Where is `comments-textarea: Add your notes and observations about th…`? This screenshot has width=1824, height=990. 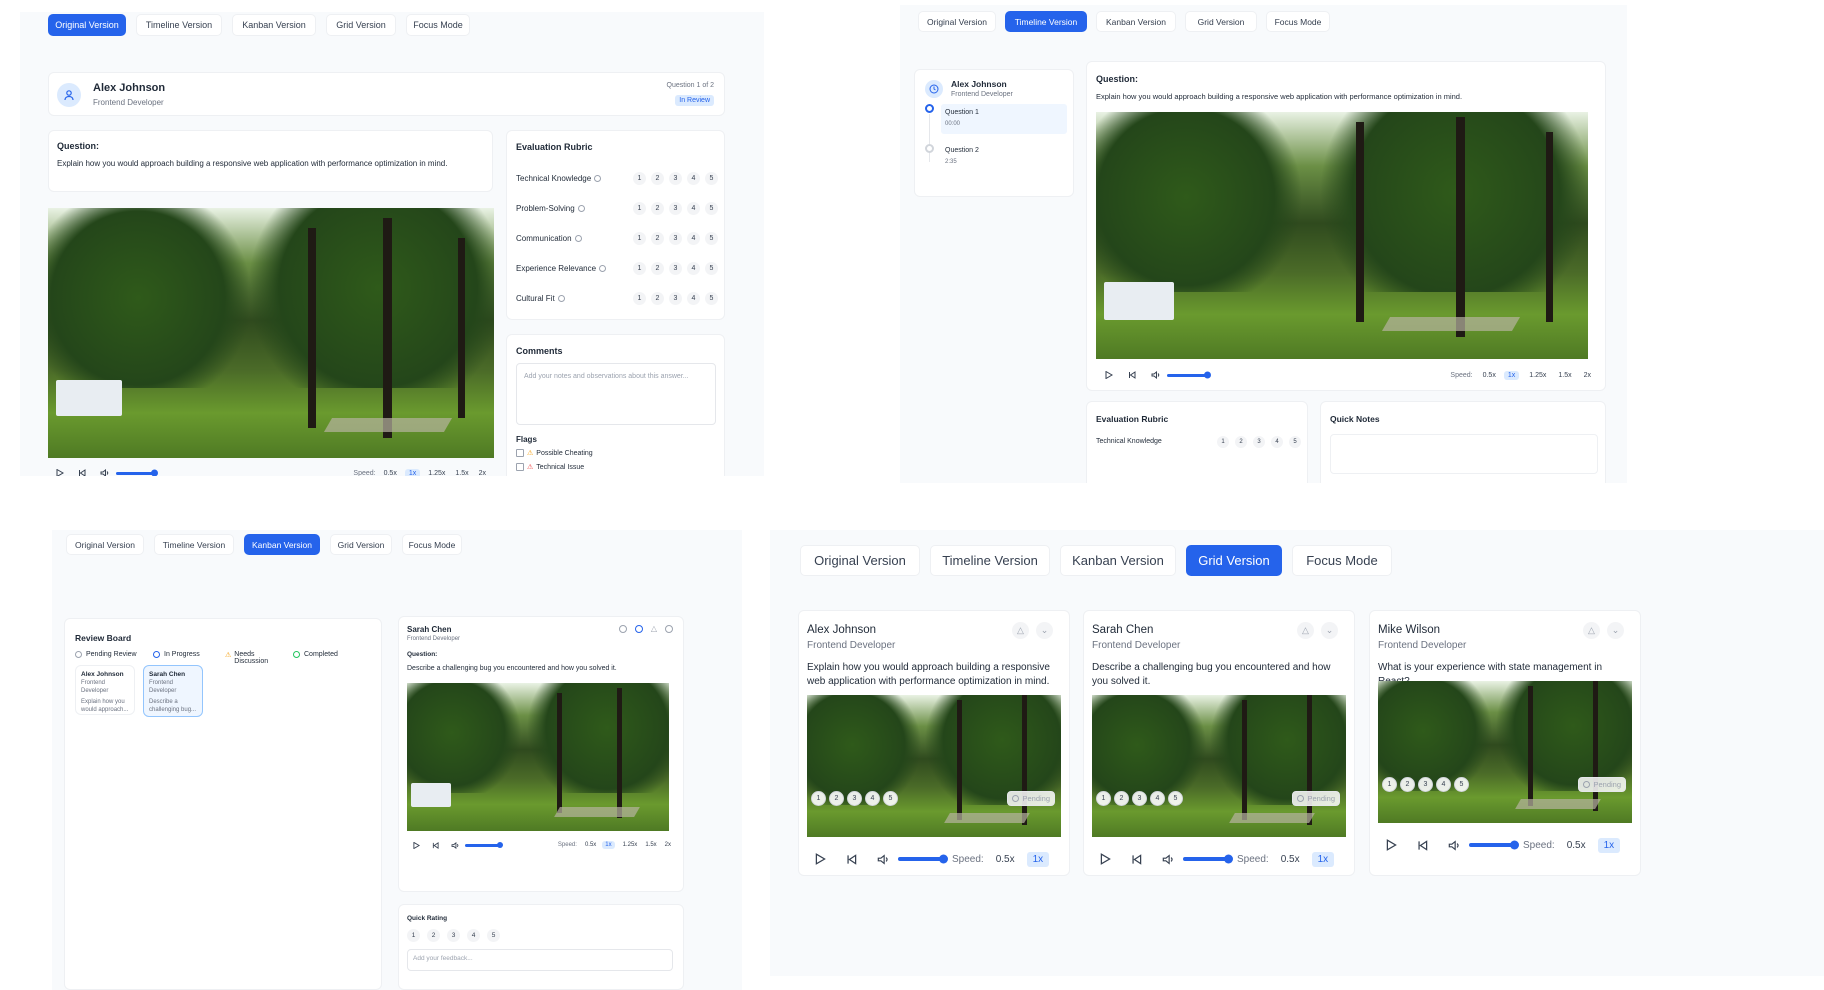
comments-textarea: Add your notes and observations about th… is located at coordinates (616, 394).